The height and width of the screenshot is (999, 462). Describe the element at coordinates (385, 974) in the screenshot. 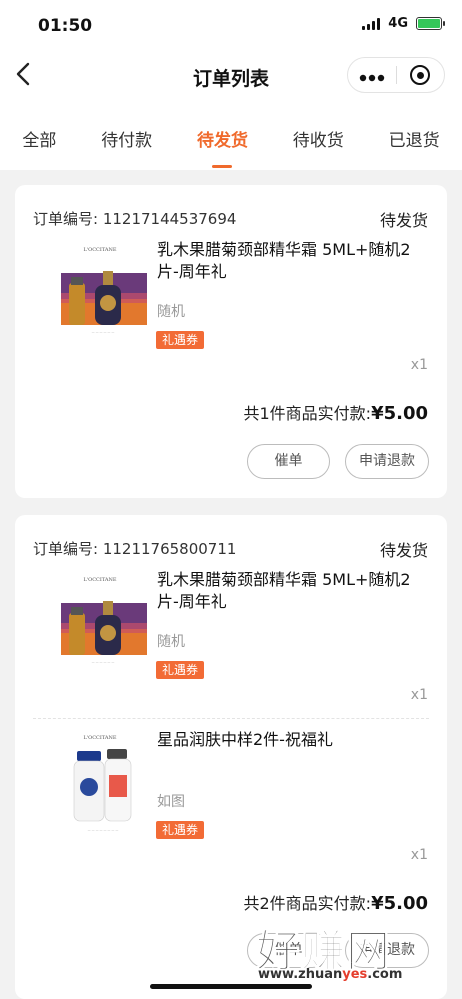

I see `watermark-url-suffix: .com` at that location.